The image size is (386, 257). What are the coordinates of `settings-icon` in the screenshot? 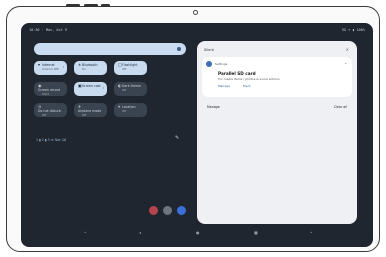 It's located at (209, 64).